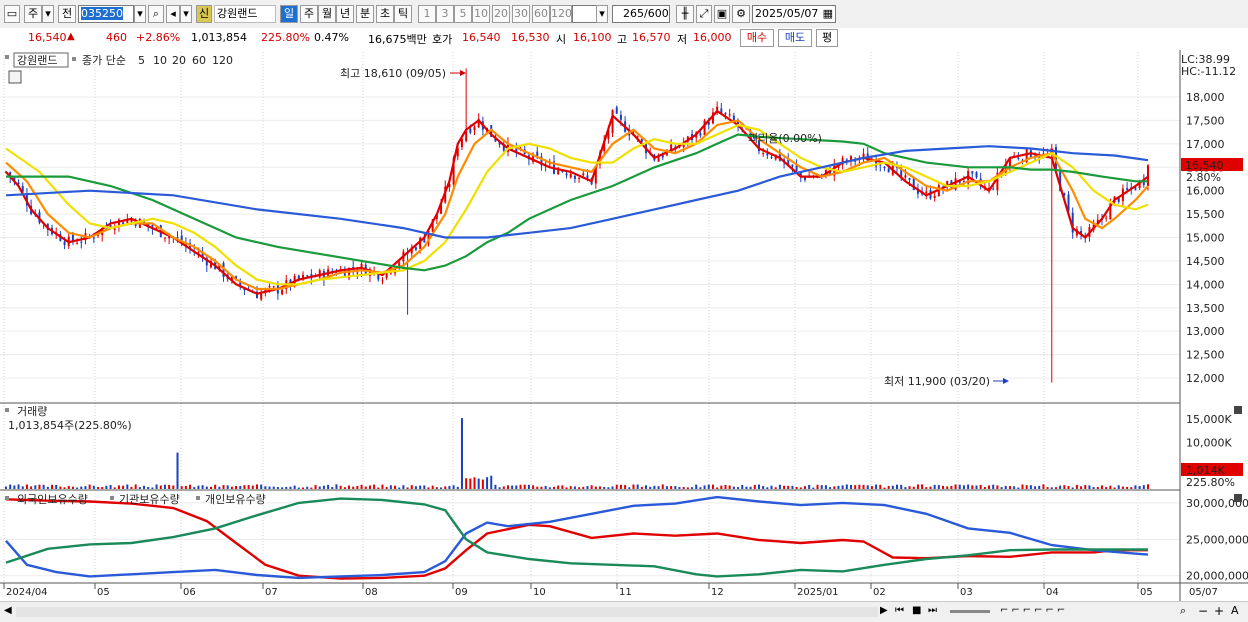 Image resolution: width=1248 pixels, height=622 pixels. I want to click on interval-button-30: 30, so click(521, 14).